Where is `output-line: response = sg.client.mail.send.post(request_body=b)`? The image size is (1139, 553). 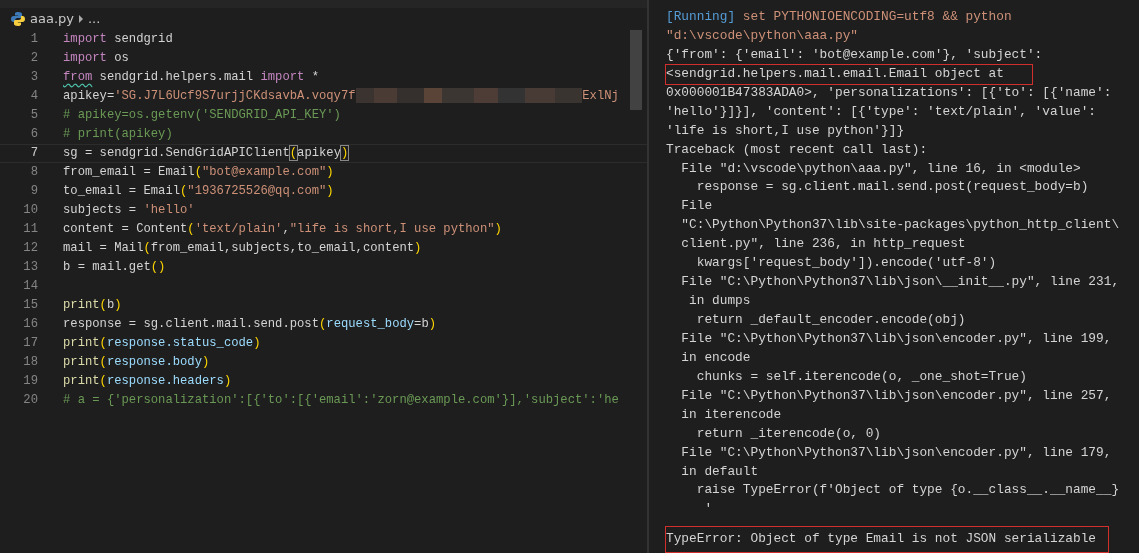 output-line: response = sg.client.mail.send.post(request_body=b) is located at coordinates (892, 187).